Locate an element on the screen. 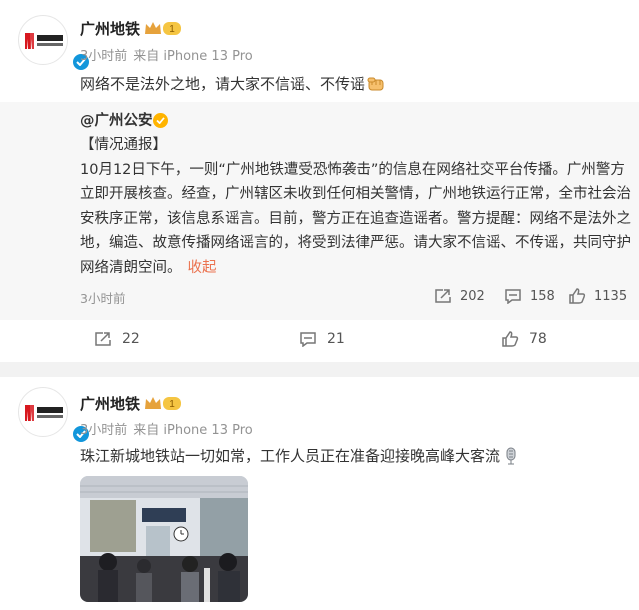 The height and width of the screenshot is (610, 639). repost-line: 地，编造、故意传播网络谣言的，将受到法律严惩。请大家不信谣、不传谣，共同守护 is located at coordinates (355, 243).